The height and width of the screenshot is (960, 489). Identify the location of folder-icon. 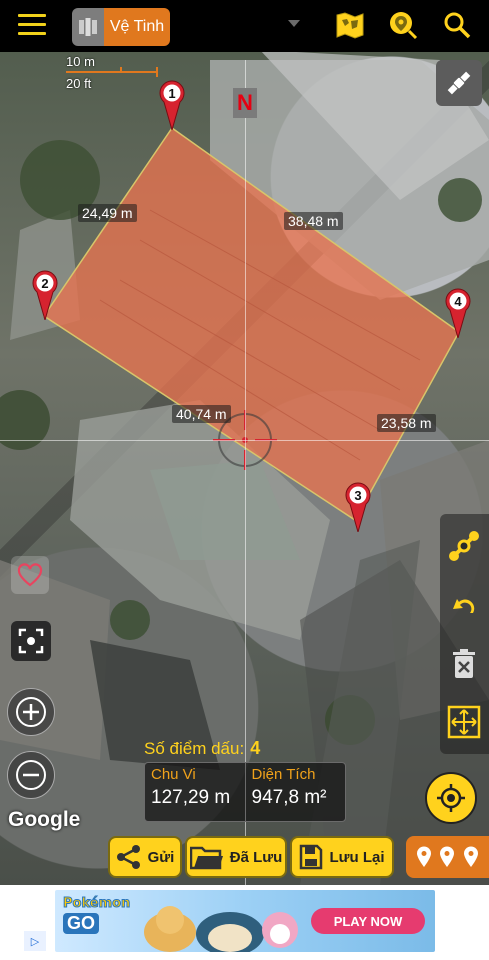
(206, 858).